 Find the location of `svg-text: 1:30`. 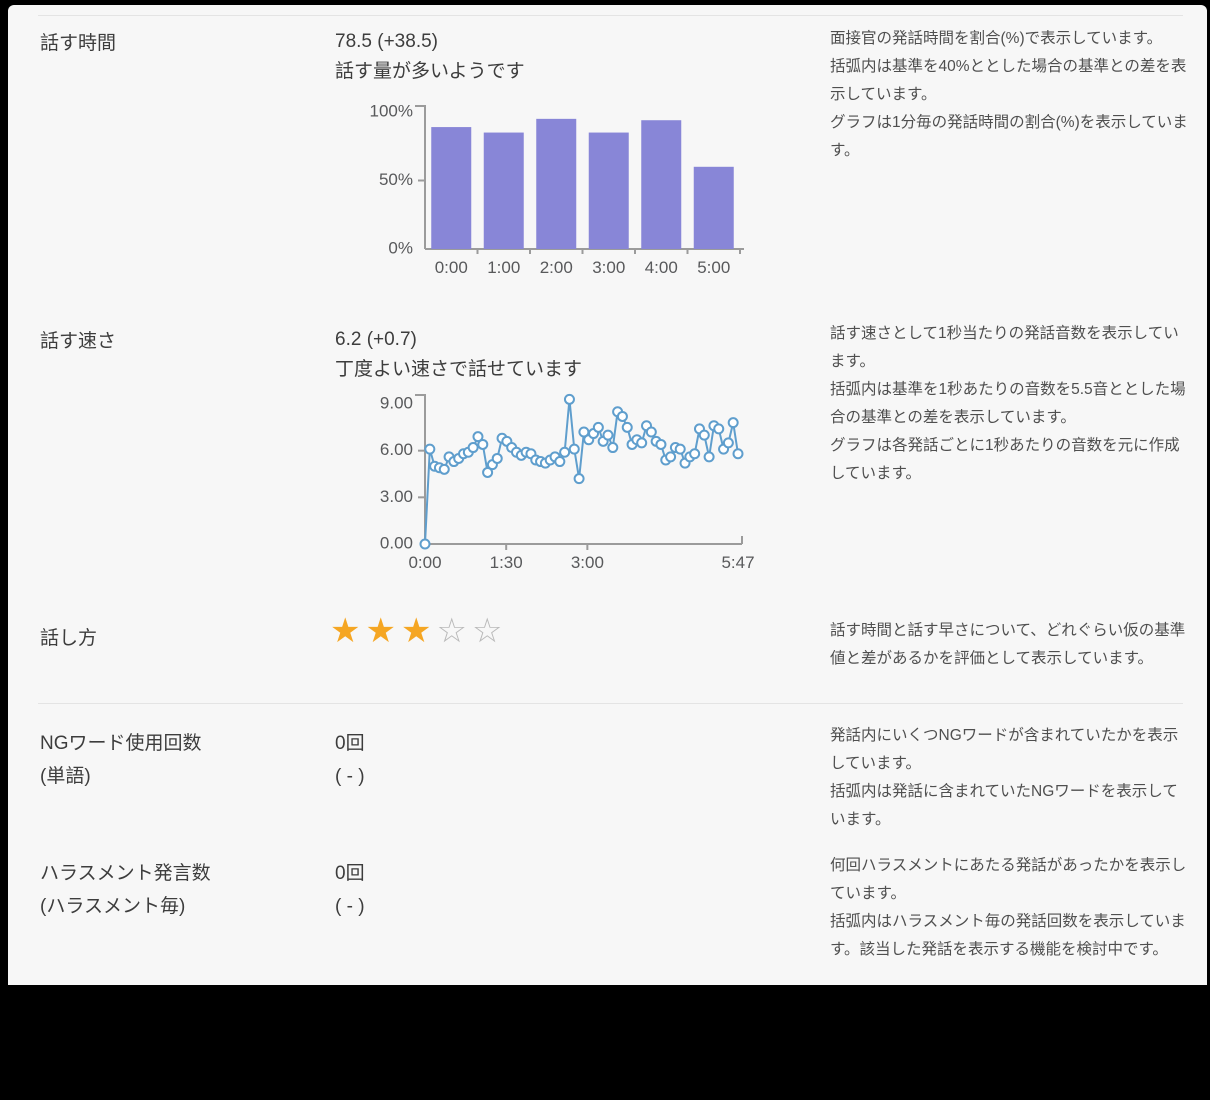

svg-text: 1:30 is located at coordinates (506, 562).